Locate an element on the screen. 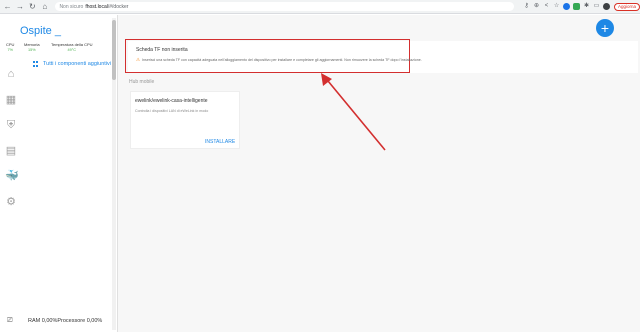  all-components-label: Tutti i componenti aggiuntivi is located at coordinates (77, 64).